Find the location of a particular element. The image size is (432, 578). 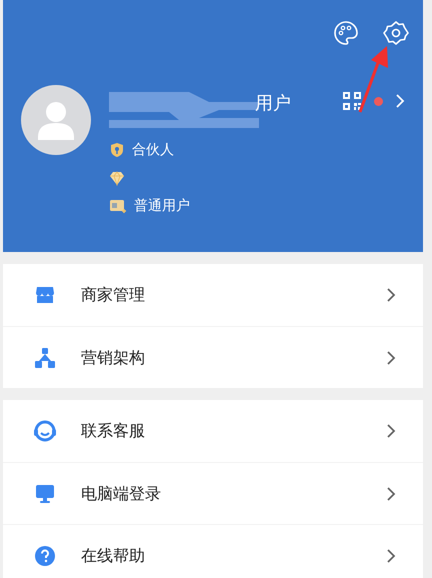

diamond-icon is located at coordinates (117, 178).